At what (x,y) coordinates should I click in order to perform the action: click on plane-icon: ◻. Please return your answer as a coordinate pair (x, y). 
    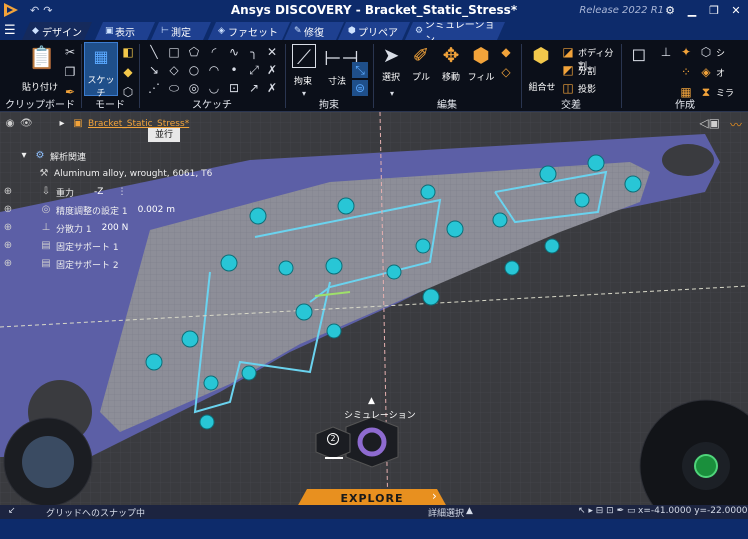
    Looking at the image, I should click on (639, 55).